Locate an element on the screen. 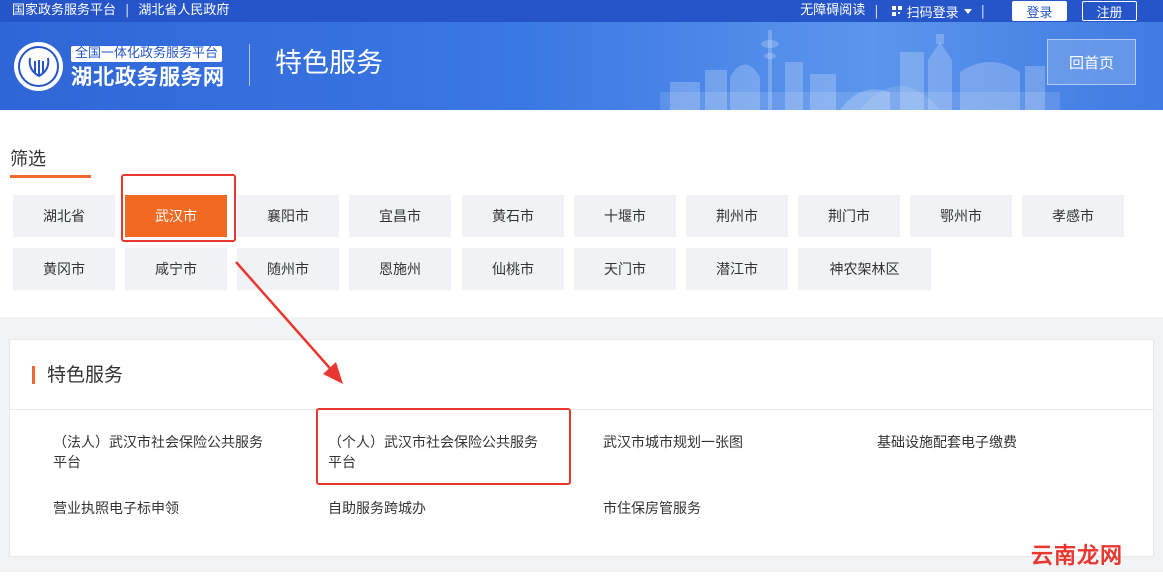 This screenshot has width=1163, height=582. city-option: 潜江市 is located at coordinates (737, 269).